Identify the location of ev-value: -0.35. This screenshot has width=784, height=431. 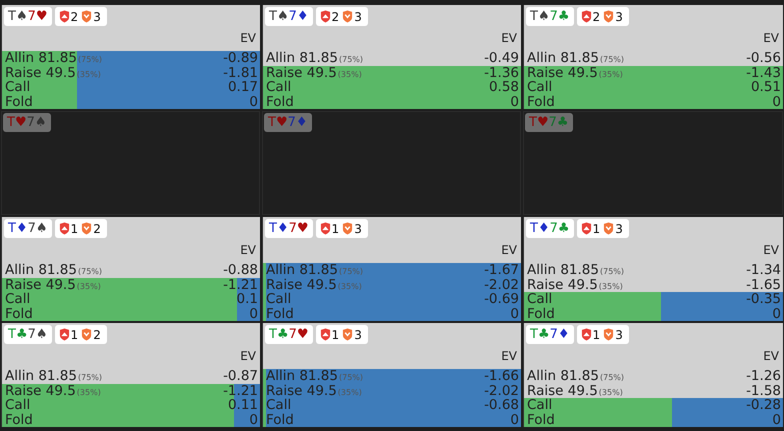
(763, 299).